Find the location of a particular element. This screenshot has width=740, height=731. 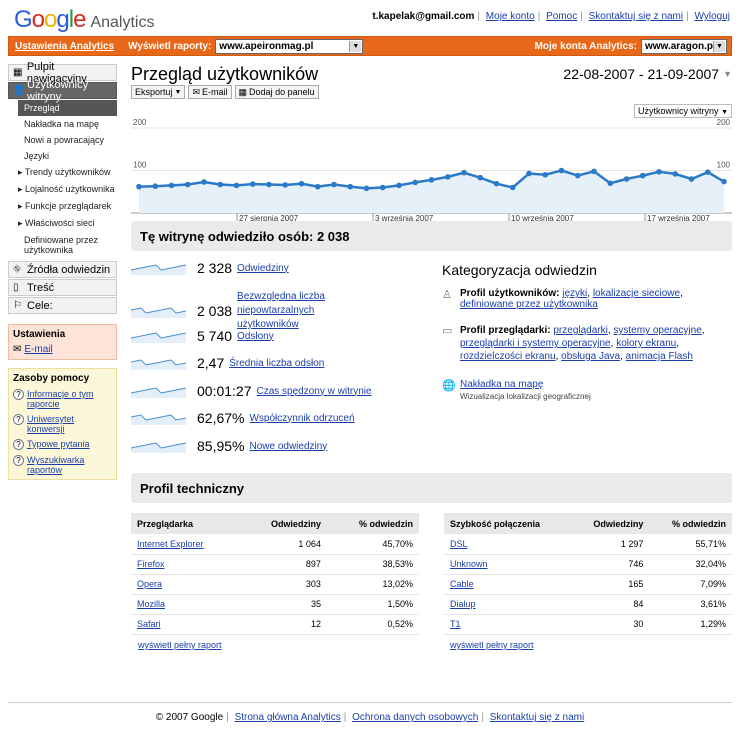

row-link: Cable is located at coordinates (462, 584).